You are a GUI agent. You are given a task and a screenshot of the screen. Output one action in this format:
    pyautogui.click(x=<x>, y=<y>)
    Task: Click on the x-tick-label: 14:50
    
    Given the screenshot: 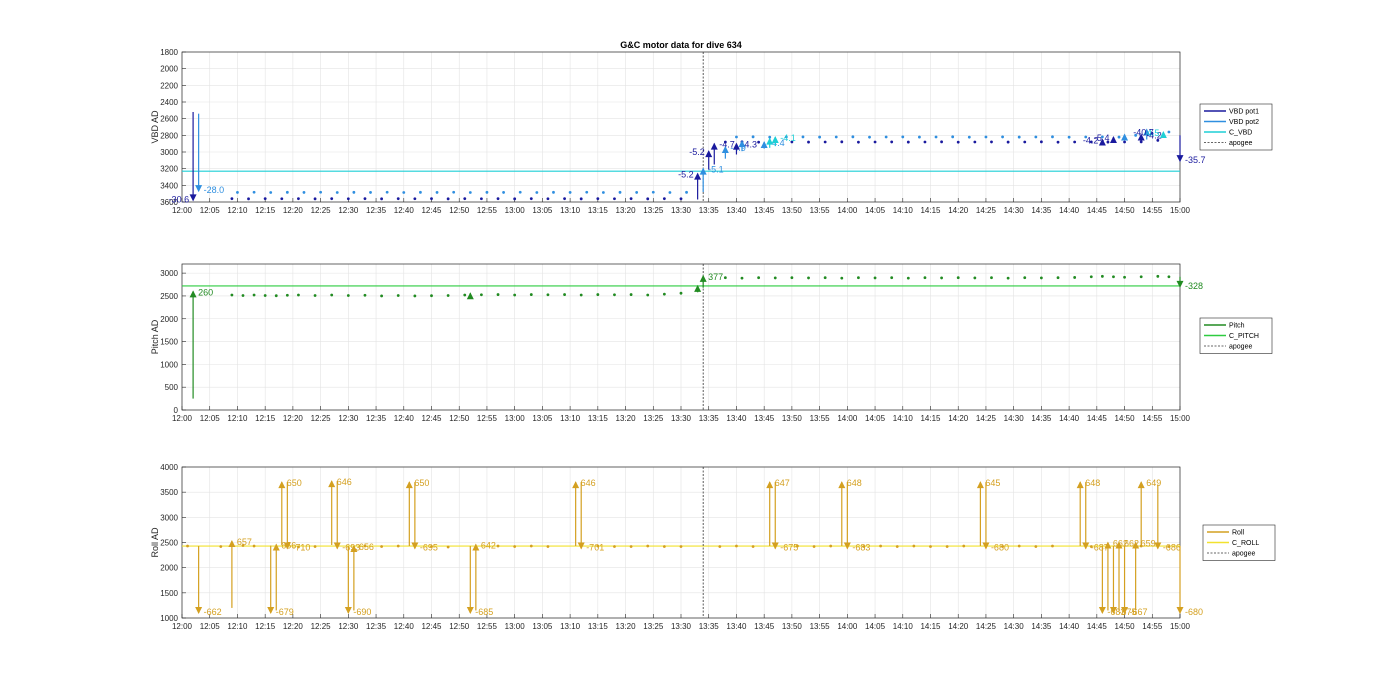 What is the action you would take?
    pyautogui.click(x=1125, y=626)
    